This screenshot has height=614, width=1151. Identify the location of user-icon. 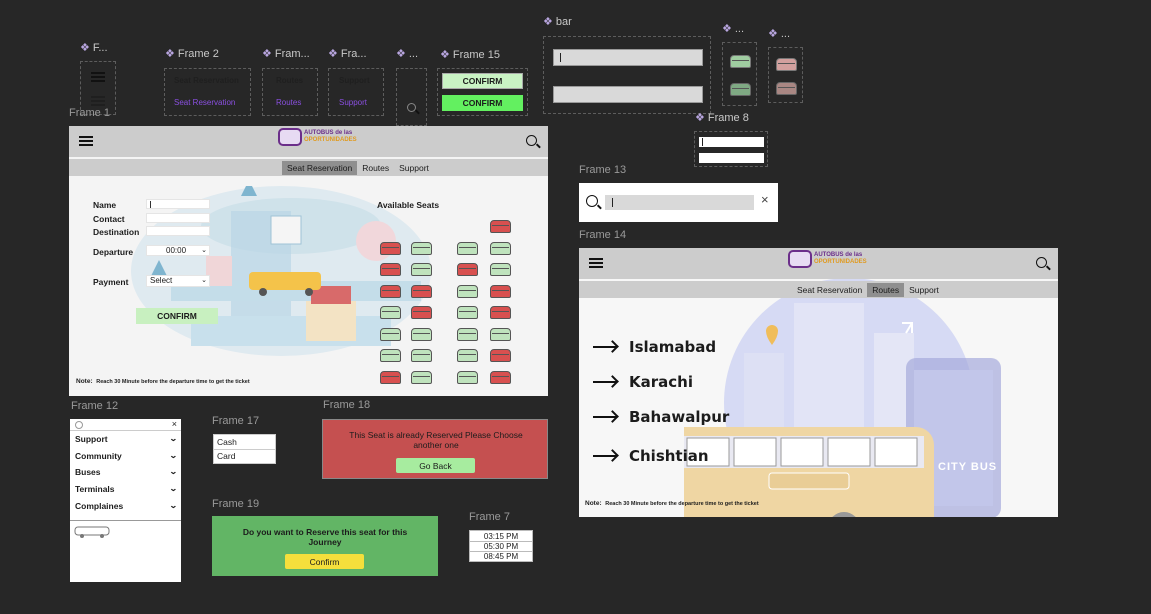
(79, 425).